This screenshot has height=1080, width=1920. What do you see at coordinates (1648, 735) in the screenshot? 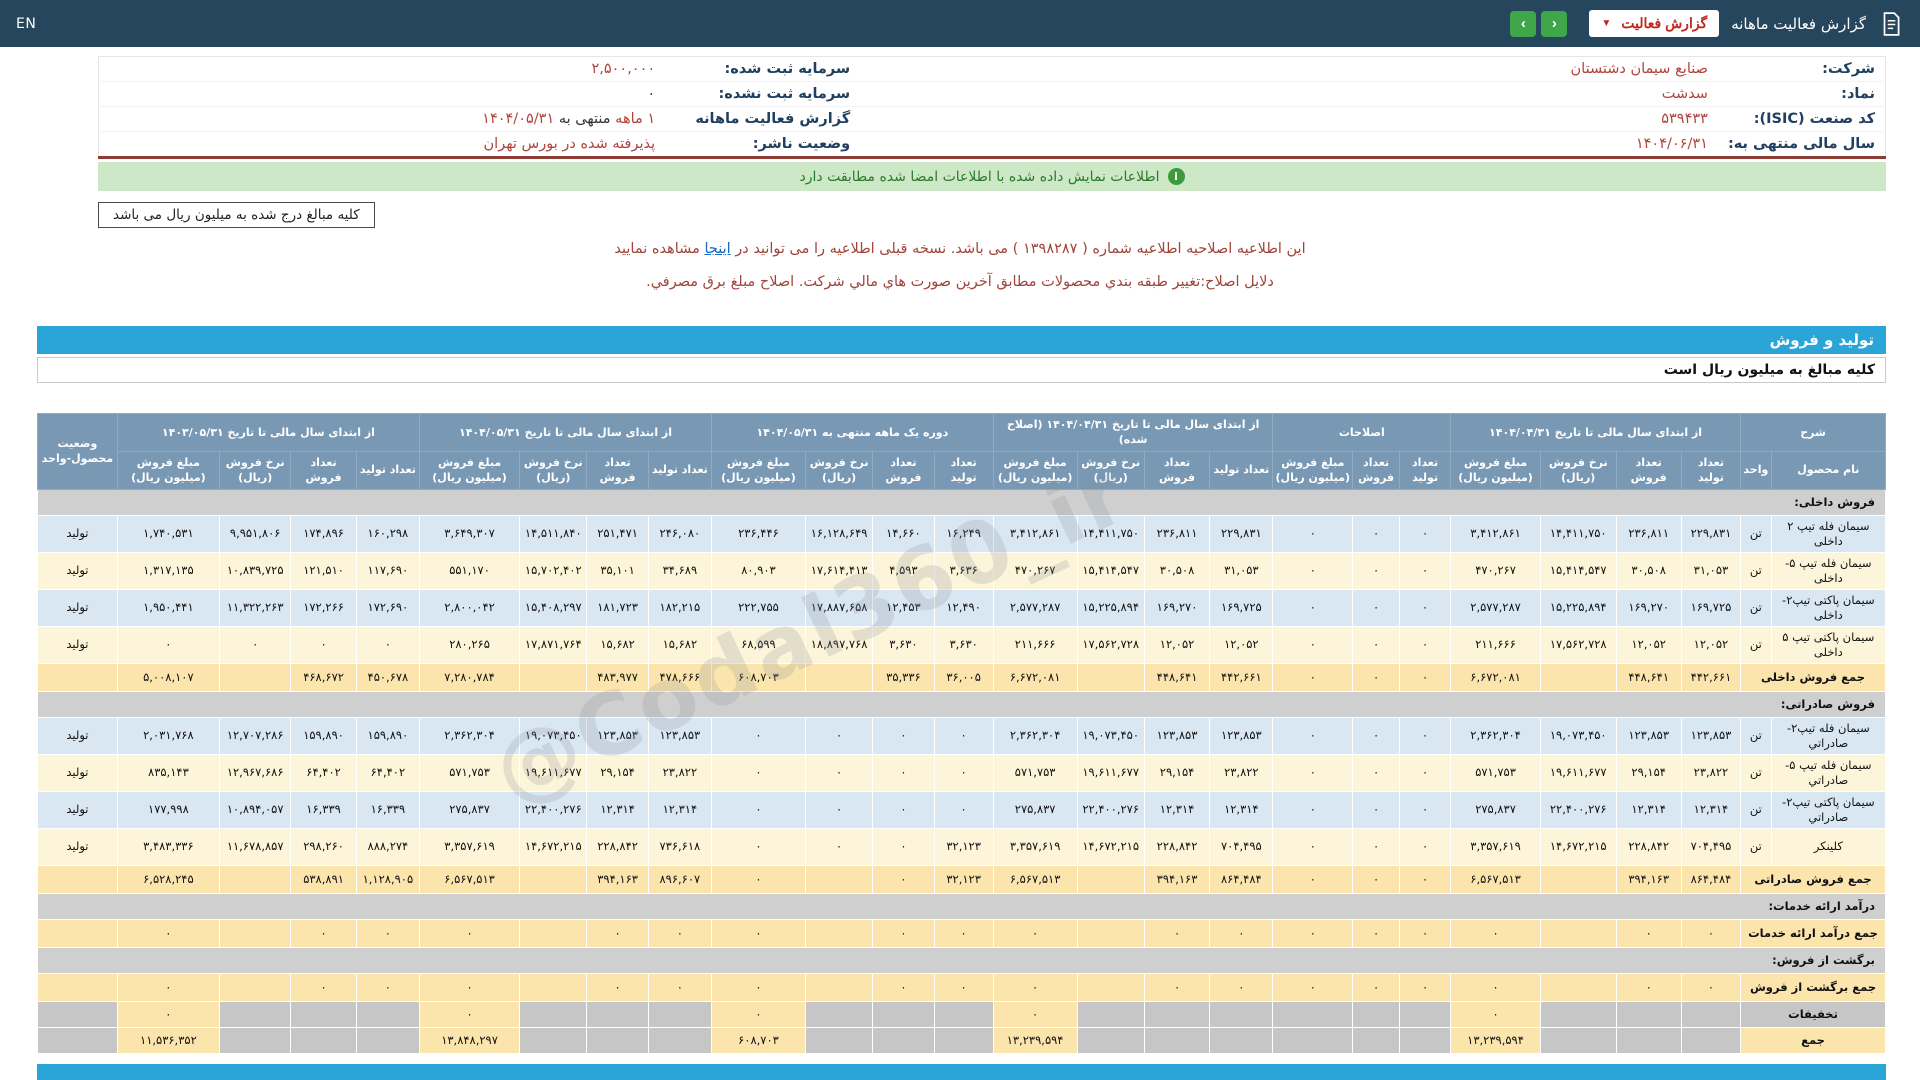
I see `value-cell: ۱۲۳,۸۵۳` at bounding box center [1648, 735].